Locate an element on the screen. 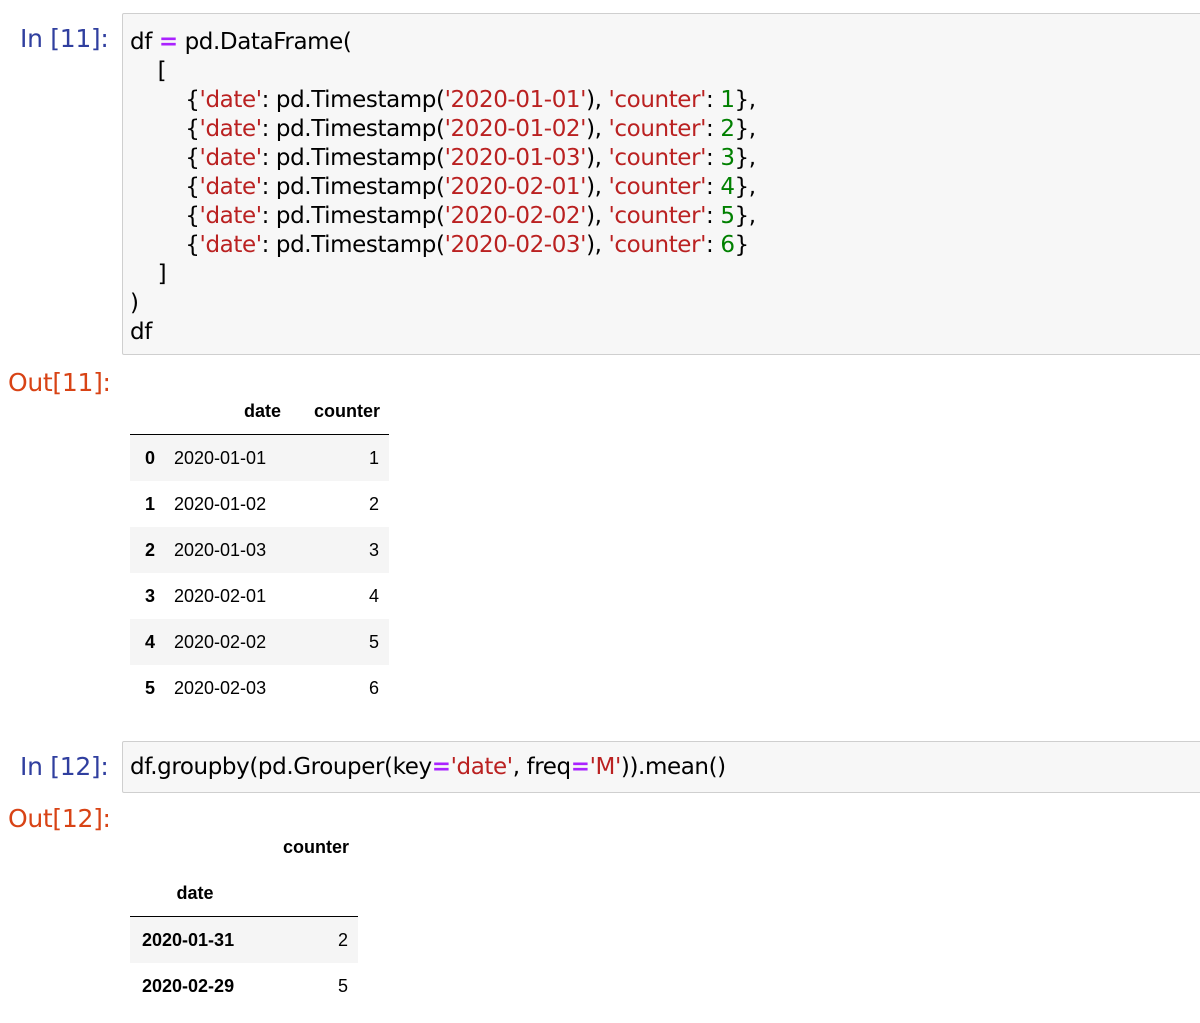  string-token: '2020-02-02' is located at coordinates (515, 216).